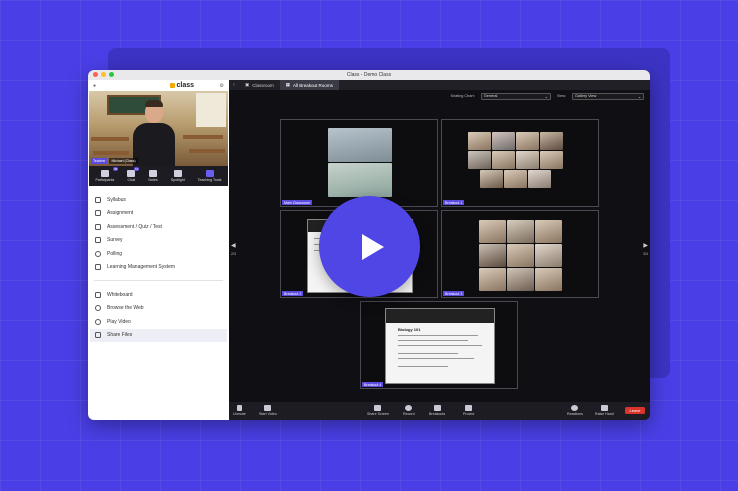 Image resolution: width=738 pixels, height=491 pixels. What do you see at coordinates (359, 163) in the screenshot?
I see `room-main-classroom: Main Classroom` at bounding box center [359, 163].